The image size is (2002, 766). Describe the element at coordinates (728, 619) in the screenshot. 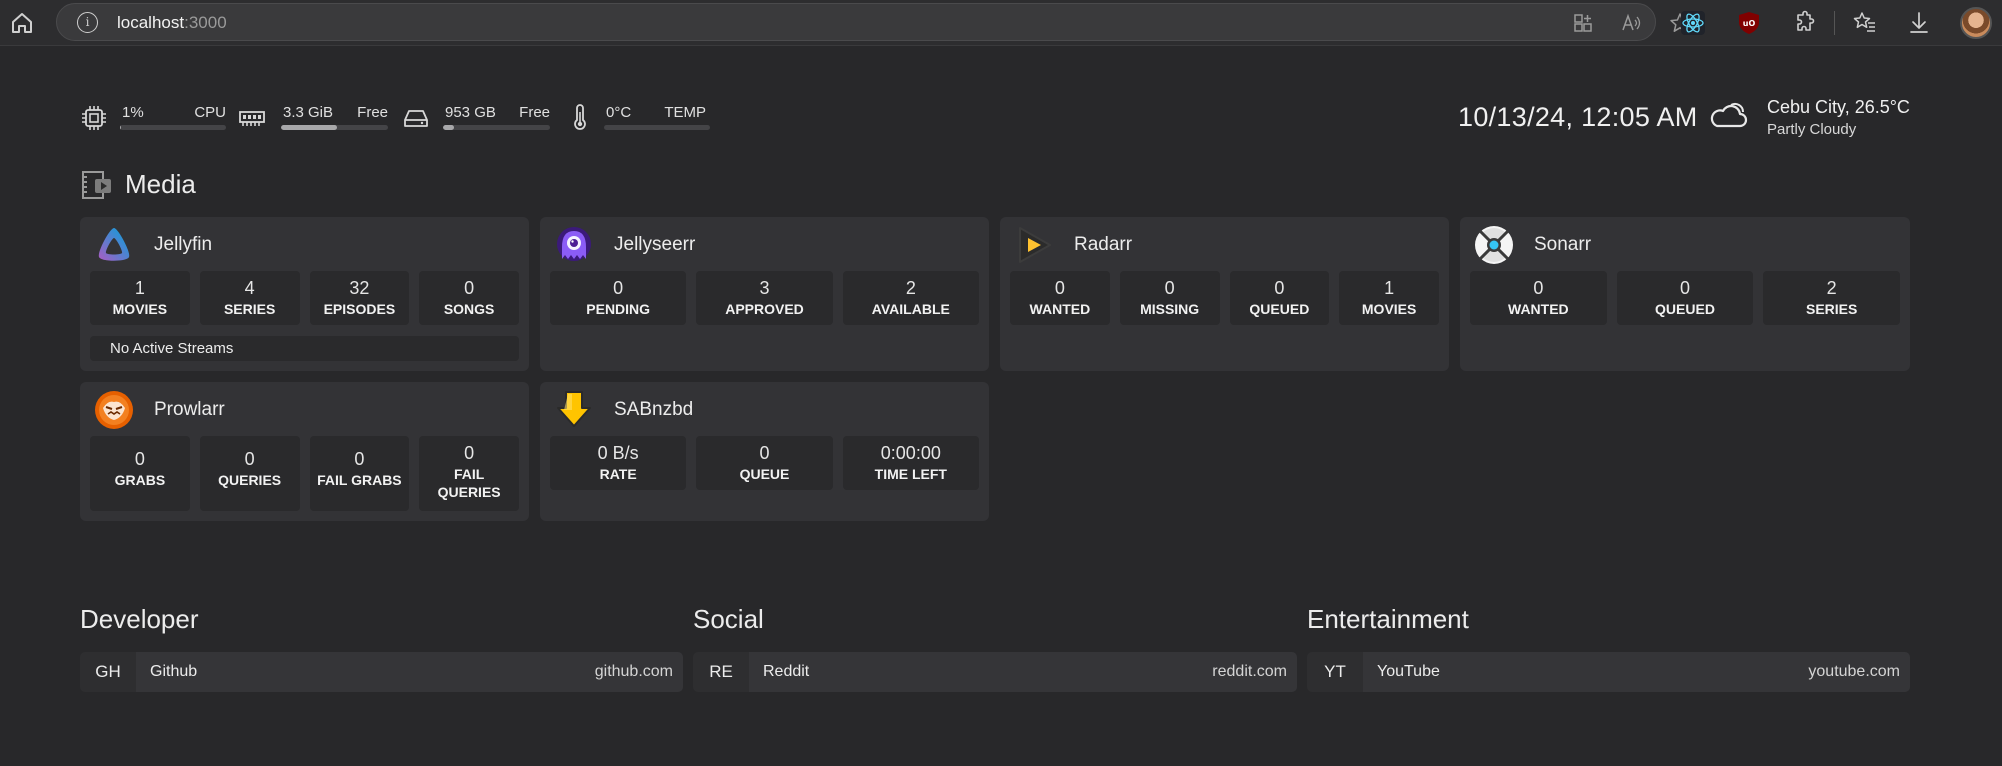

I see `bookmark-group-title-social: Social` at that location.